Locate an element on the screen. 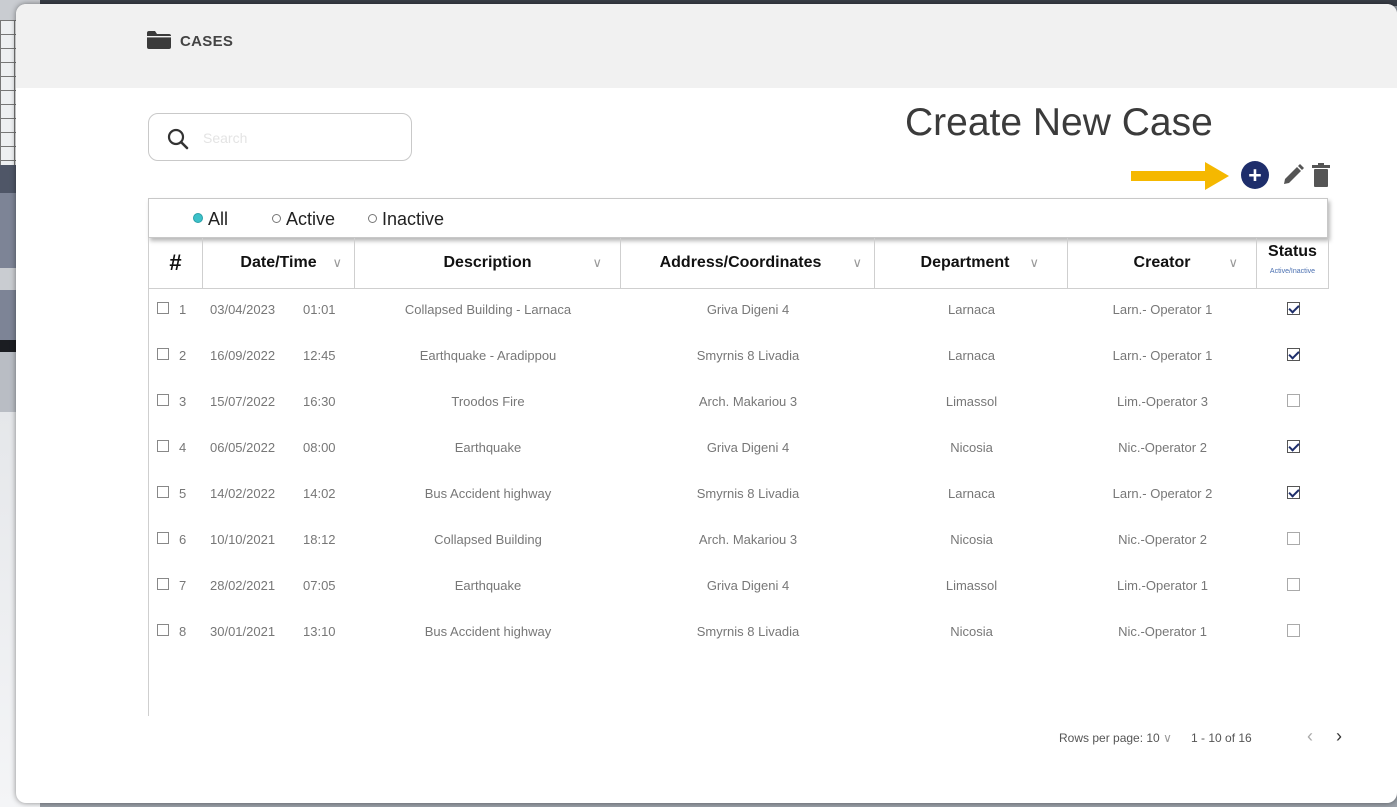 The width and height of the screenshot is (1397, 807). row-description: Bus Accident highway is located at coordinates (488, 631).